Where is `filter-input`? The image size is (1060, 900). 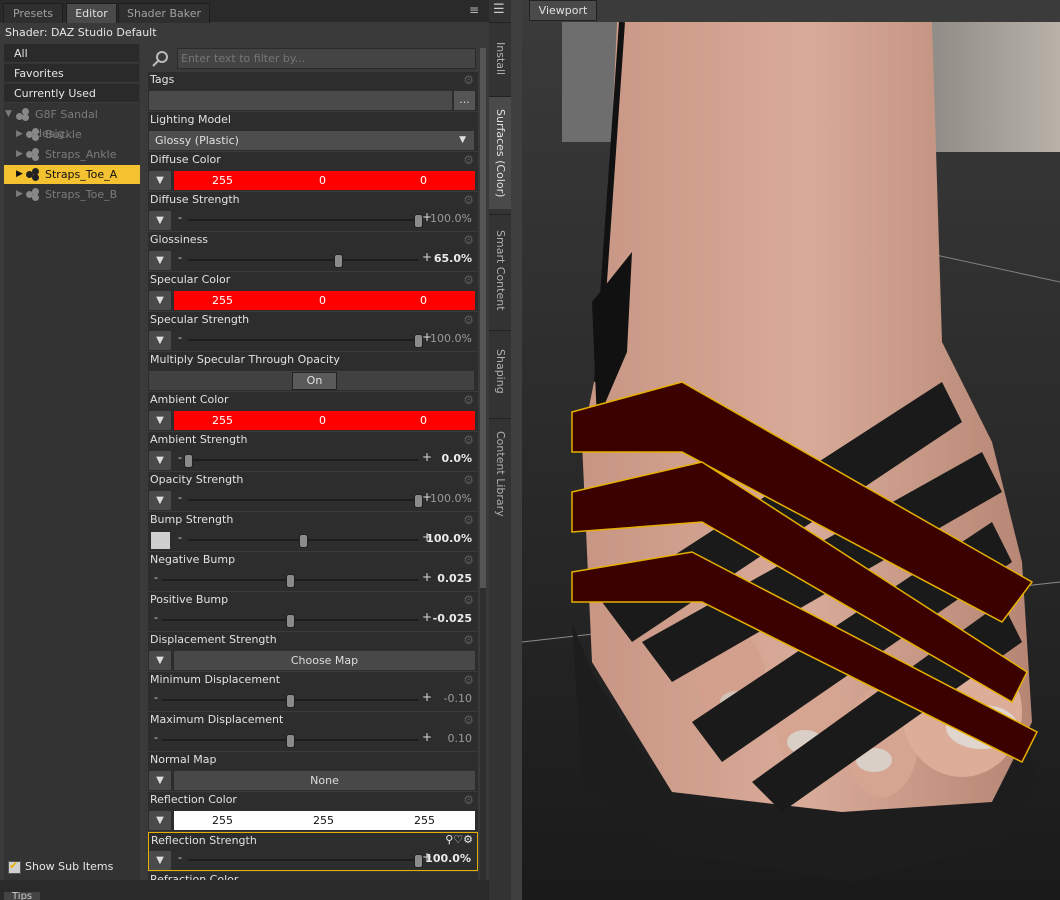
filter-input is located at coordinates (326, 58).